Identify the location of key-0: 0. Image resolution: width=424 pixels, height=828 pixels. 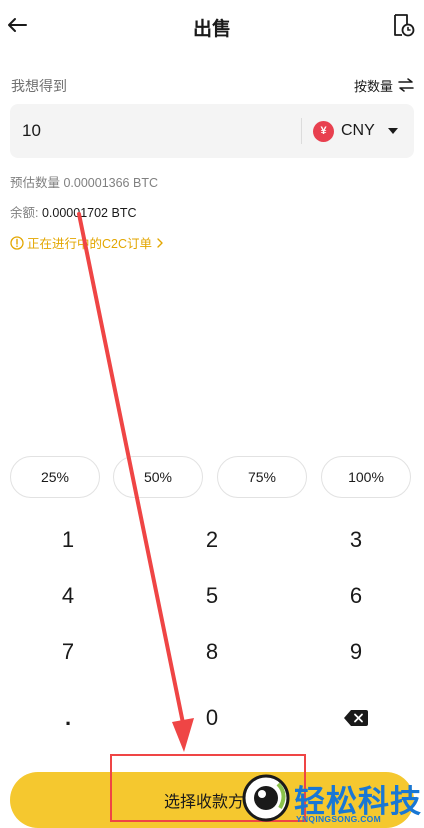
(212, 718).